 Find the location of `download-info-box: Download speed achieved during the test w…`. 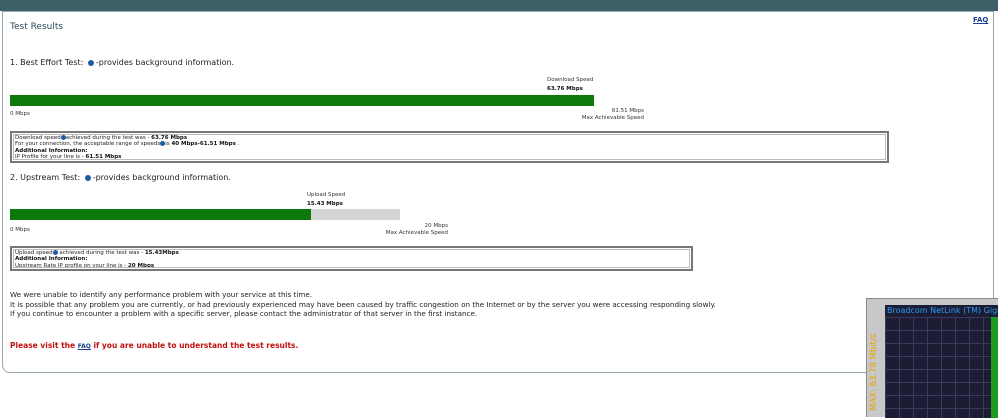

download-info-box: Download speed achieved during the test w… is located at coordinates (449, 147).